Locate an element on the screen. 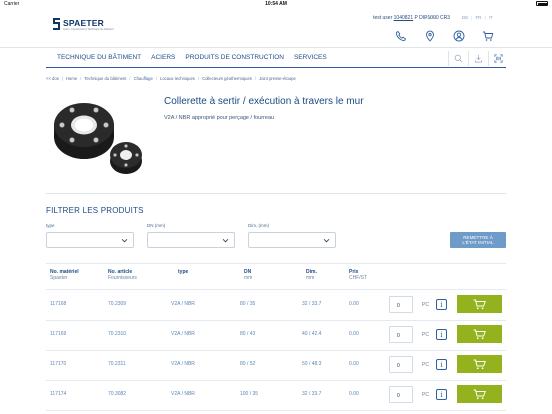 This screenshot has width=552, height=414. col-price: Prix CHF/ST is located at coordinates (358, 275).